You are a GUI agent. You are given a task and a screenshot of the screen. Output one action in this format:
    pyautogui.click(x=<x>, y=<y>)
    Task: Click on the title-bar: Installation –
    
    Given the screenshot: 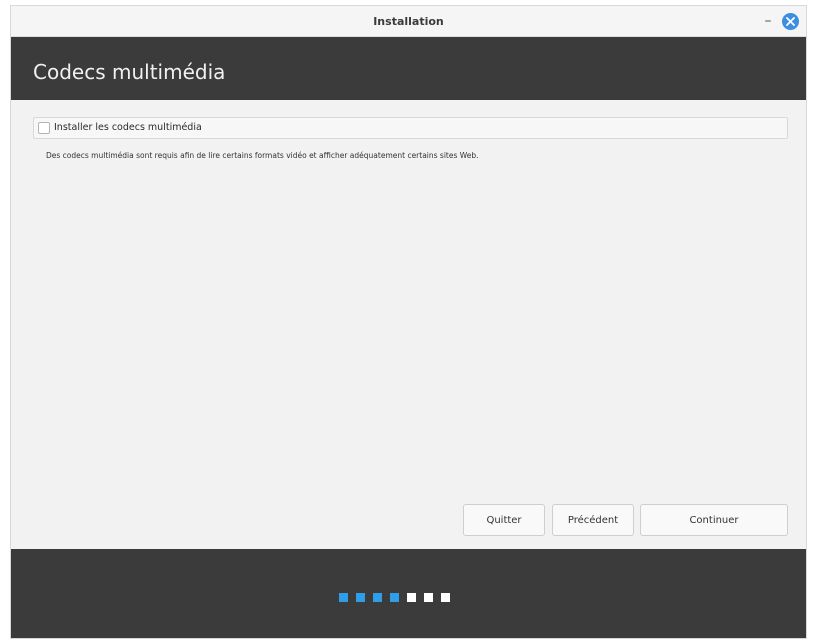 What is the action you would take?
    pyautogui.click(x=408, y=21)
    